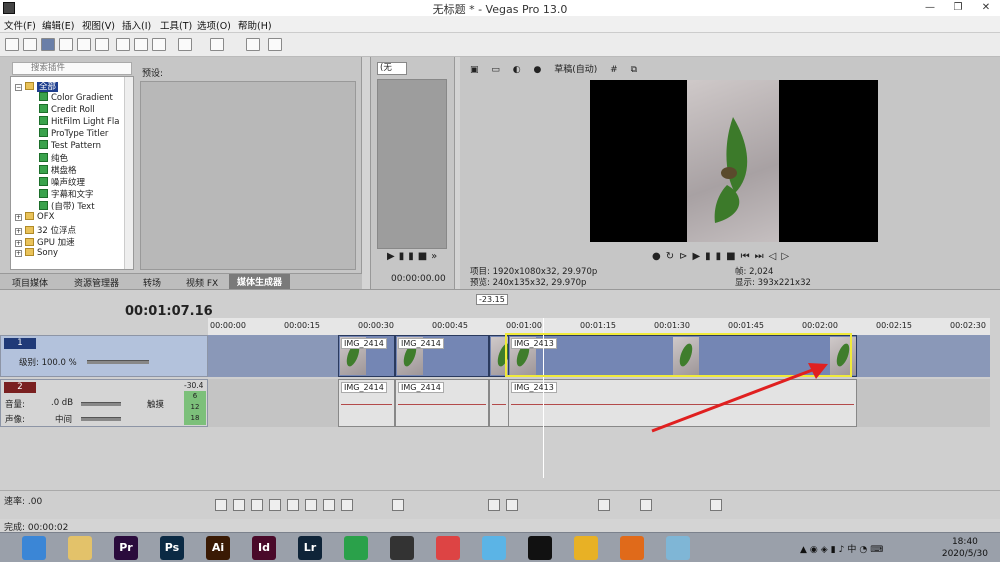  Describe the element at coordinates (986, 8) in the screenshot. I see `close-button: ✕` at that location.